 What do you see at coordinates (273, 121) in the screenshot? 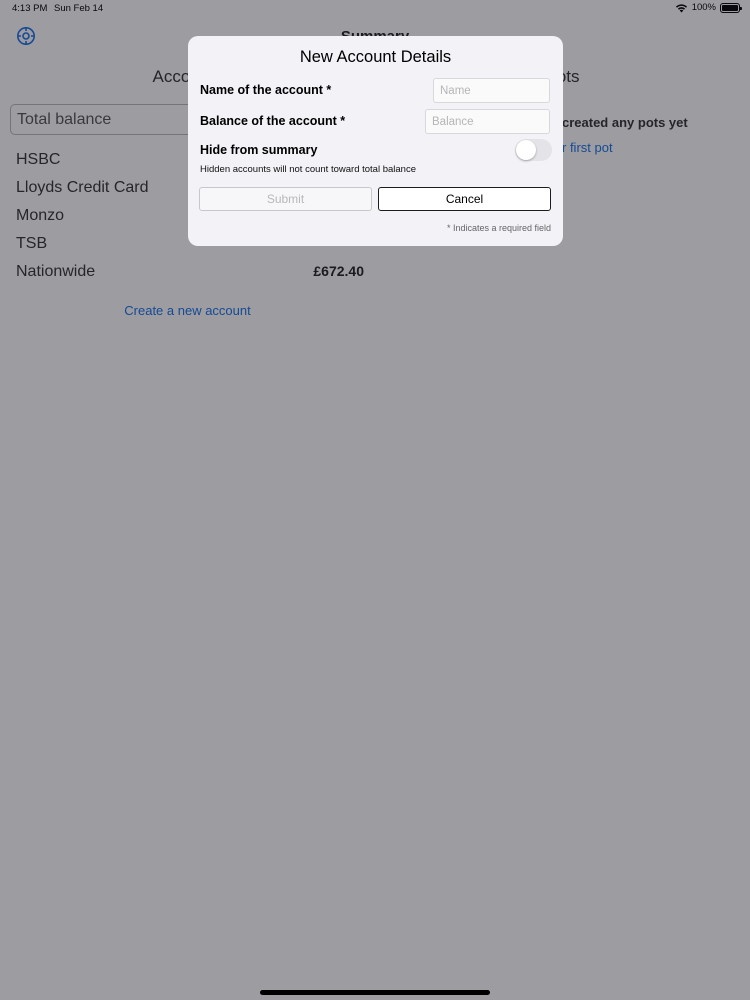
I see `account-balance-label: Balance of the account *` at bounding box center [273, 121].